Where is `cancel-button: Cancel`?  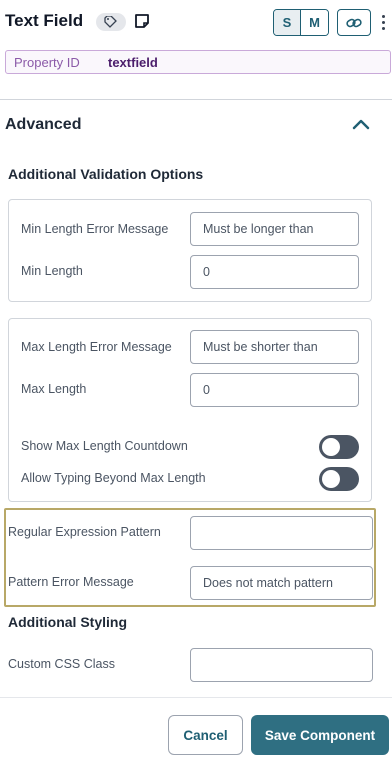 cancel-button: Cancel is located at coordinates (205, 735).